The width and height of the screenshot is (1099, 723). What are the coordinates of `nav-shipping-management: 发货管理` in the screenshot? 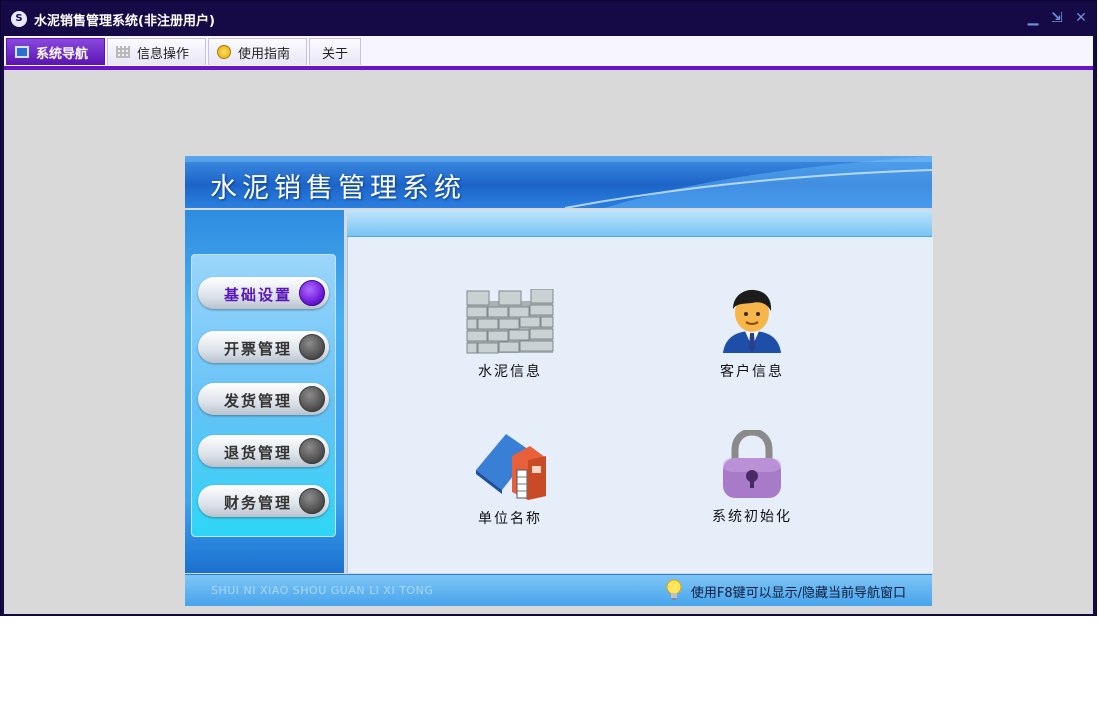 It's located at (263, 399).